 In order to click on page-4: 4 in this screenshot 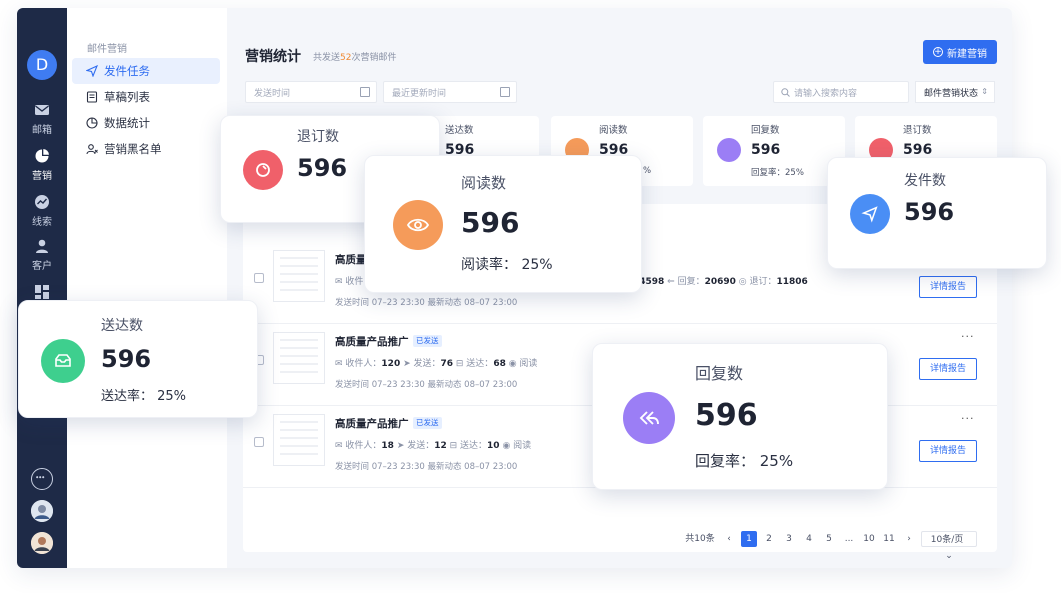, I will do `click(809, 539)`.